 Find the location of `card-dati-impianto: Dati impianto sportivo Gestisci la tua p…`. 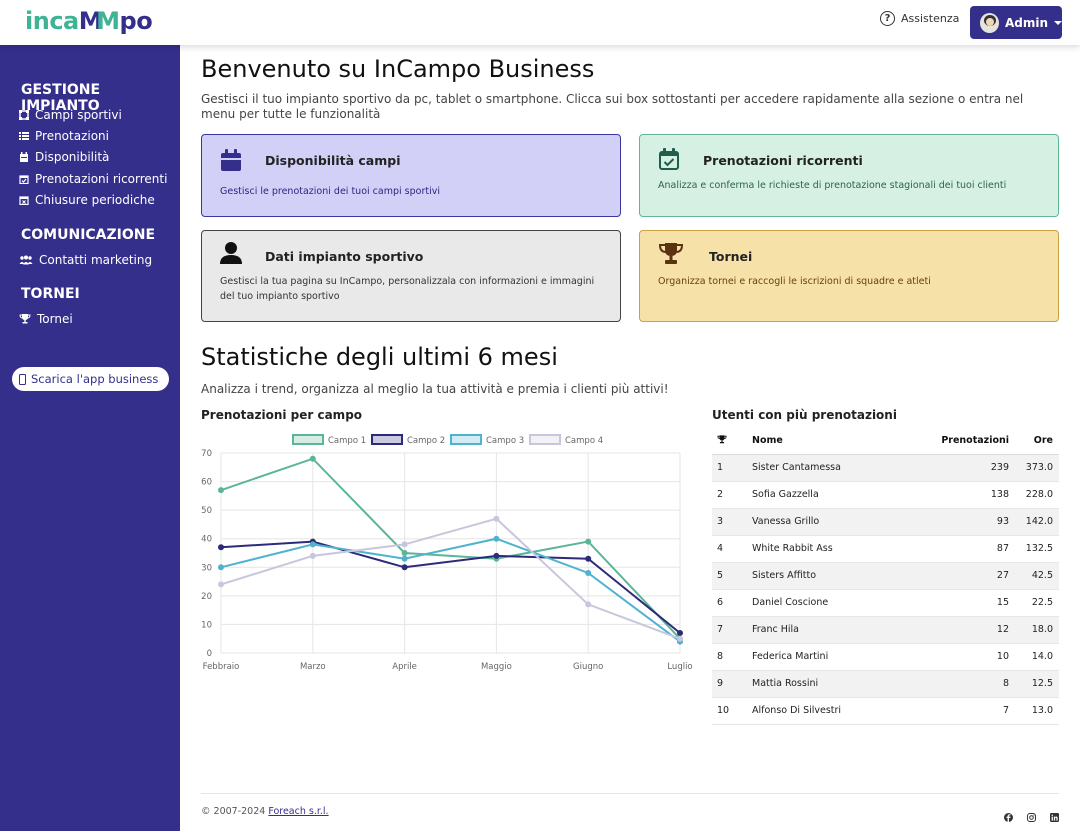

card-dati-impianto: Dati impianto sportivo Gestisci la tua p… is located at coordinates (411, 276).